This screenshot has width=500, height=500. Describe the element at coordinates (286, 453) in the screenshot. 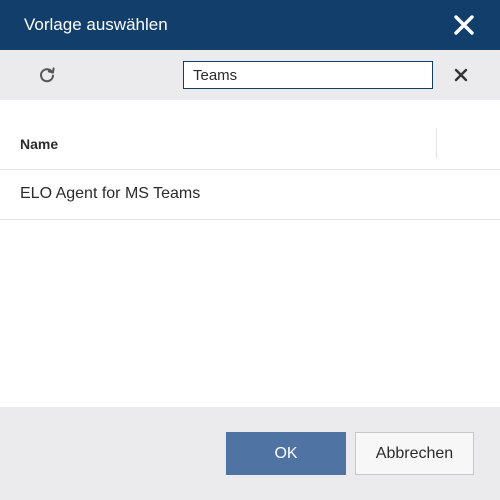

I see `ok-button: OK` at that location.